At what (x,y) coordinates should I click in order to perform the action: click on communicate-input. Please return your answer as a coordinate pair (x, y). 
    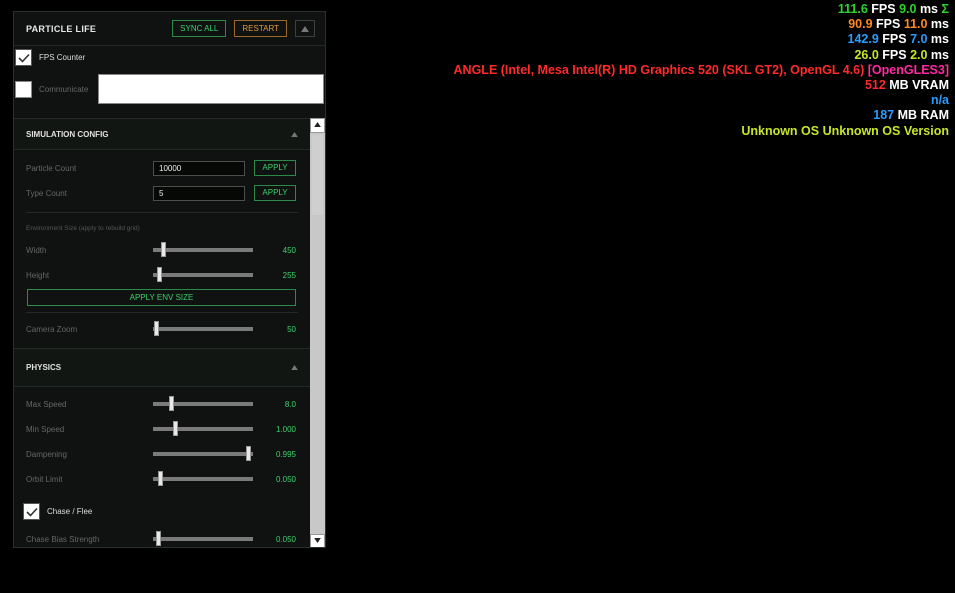
    Looking at the image, I should click on (211, 89).